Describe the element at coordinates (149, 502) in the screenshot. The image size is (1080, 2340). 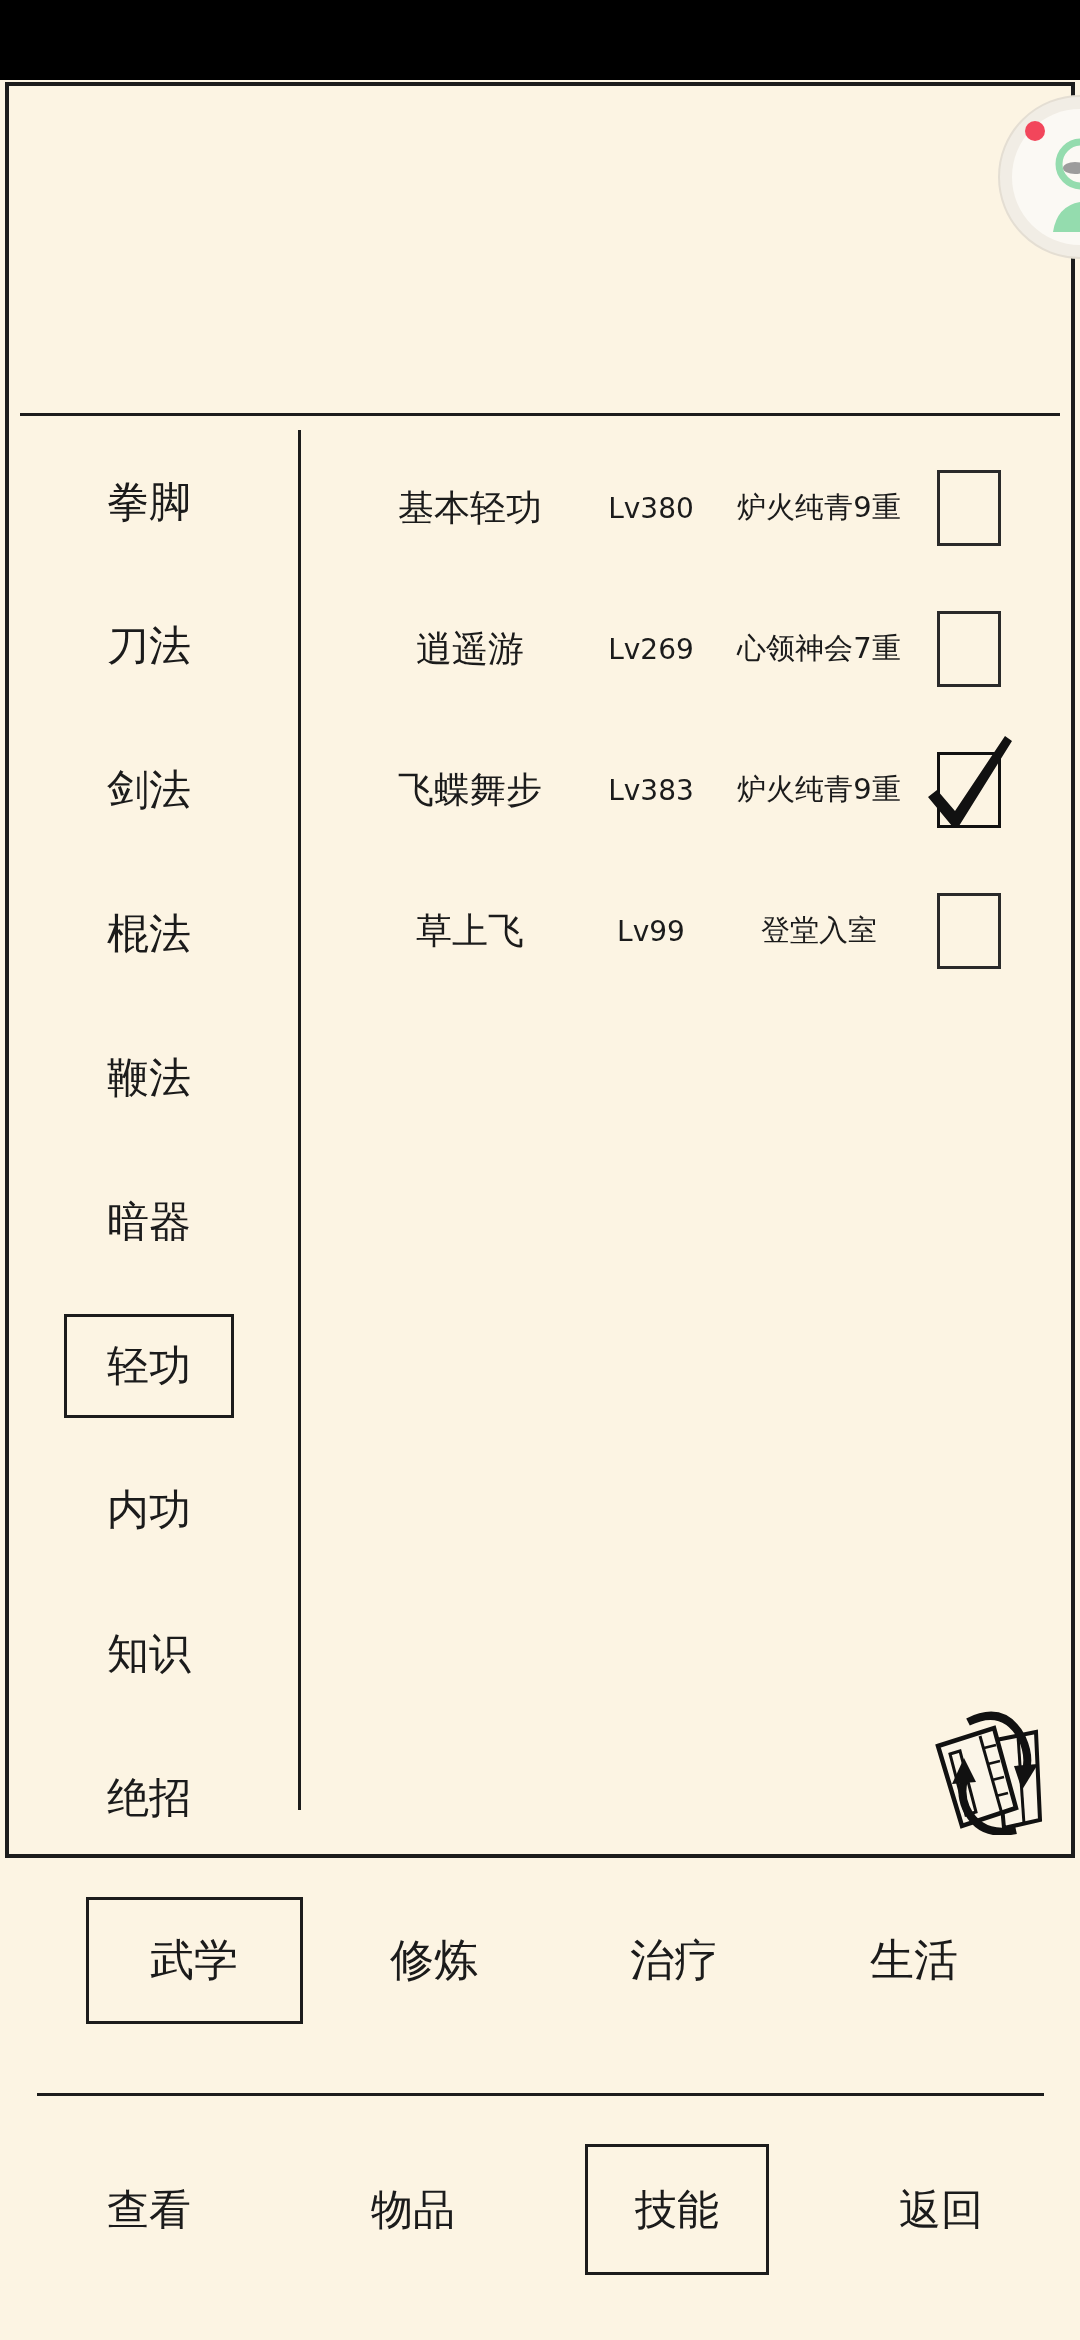
I see `sidebar-item: 拳脚` at that location.